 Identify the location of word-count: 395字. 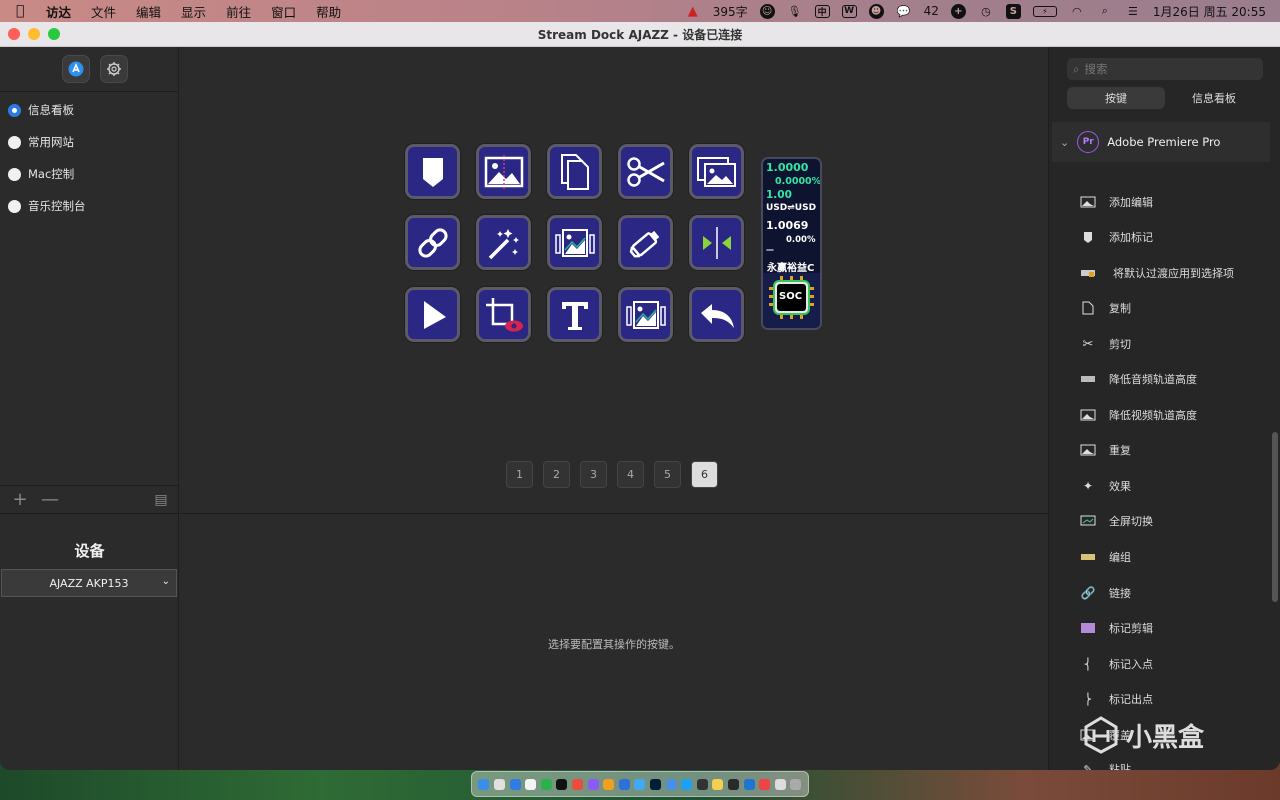
(730, 11).